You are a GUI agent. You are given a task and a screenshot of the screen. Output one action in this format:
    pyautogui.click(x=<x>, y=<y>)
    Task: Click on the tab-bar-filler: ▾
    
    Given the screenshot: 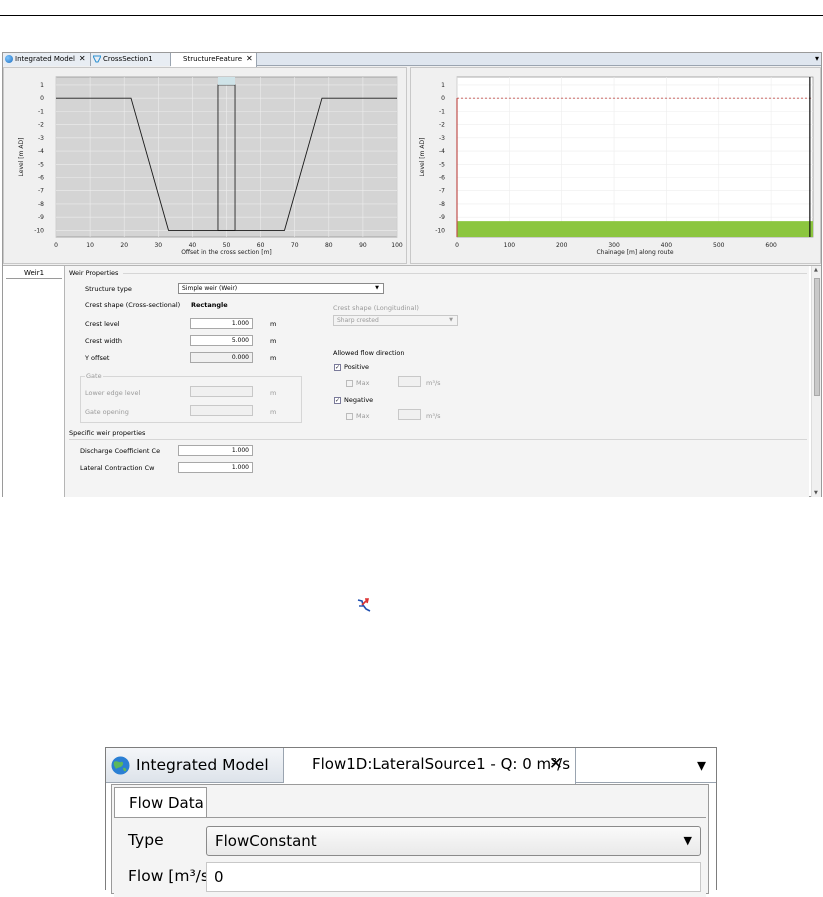 What is the action you would take?
    pyautogui.click(x=646, y=765)
    